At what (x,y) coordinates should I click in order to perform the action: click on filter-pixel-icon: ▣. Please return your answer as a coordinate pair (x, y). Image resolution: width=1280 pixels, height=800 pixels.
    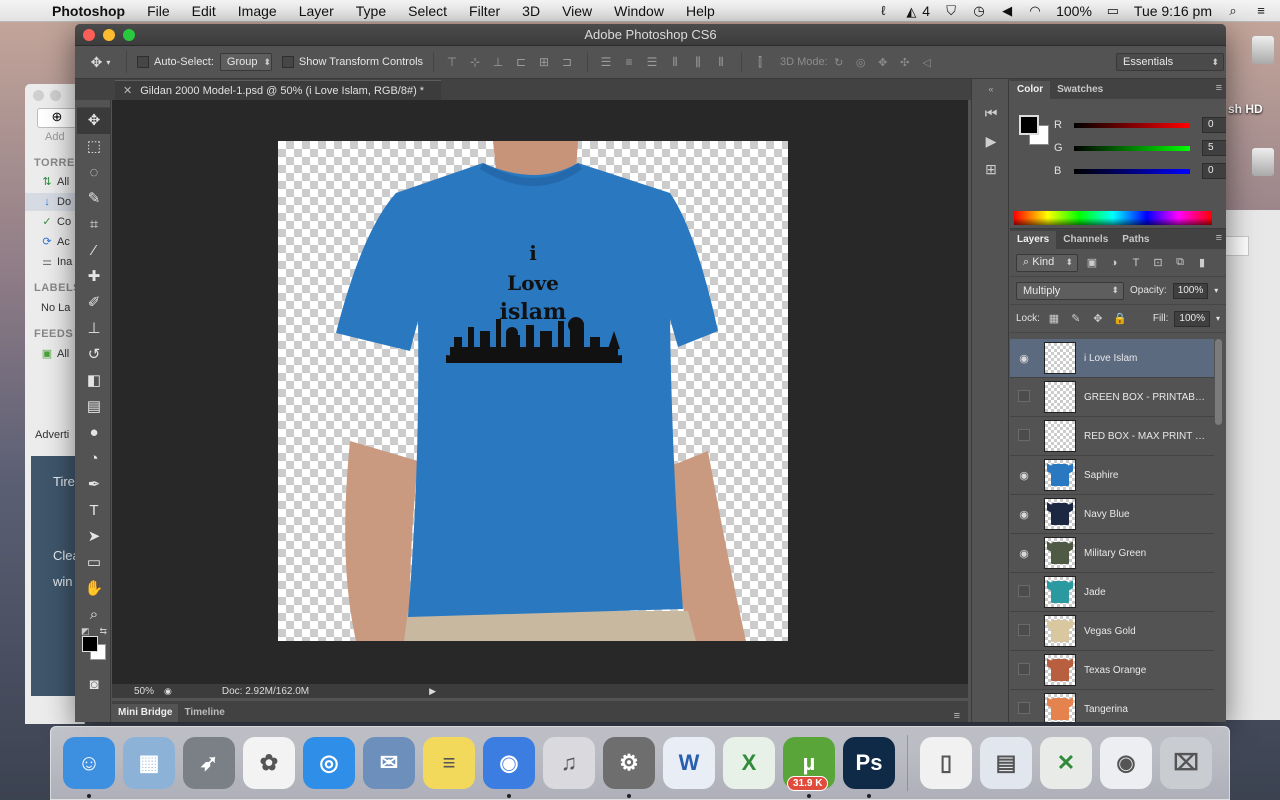
    Looking at the image, I should click on (1092, 262).